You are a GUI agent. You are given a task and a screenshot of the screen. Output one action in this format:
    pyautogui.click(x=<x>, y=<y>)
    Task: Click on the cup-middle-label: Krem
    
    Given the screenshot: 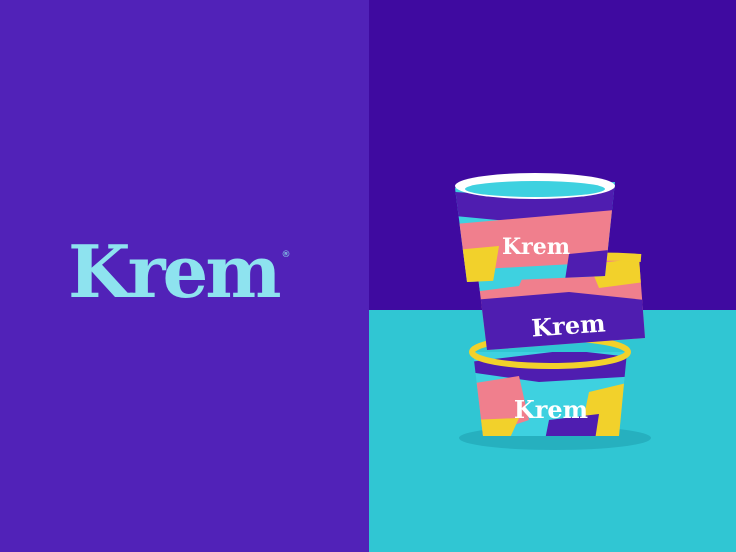 What is the action you would take?
    pyautogui.click(x=568, y=325)
    